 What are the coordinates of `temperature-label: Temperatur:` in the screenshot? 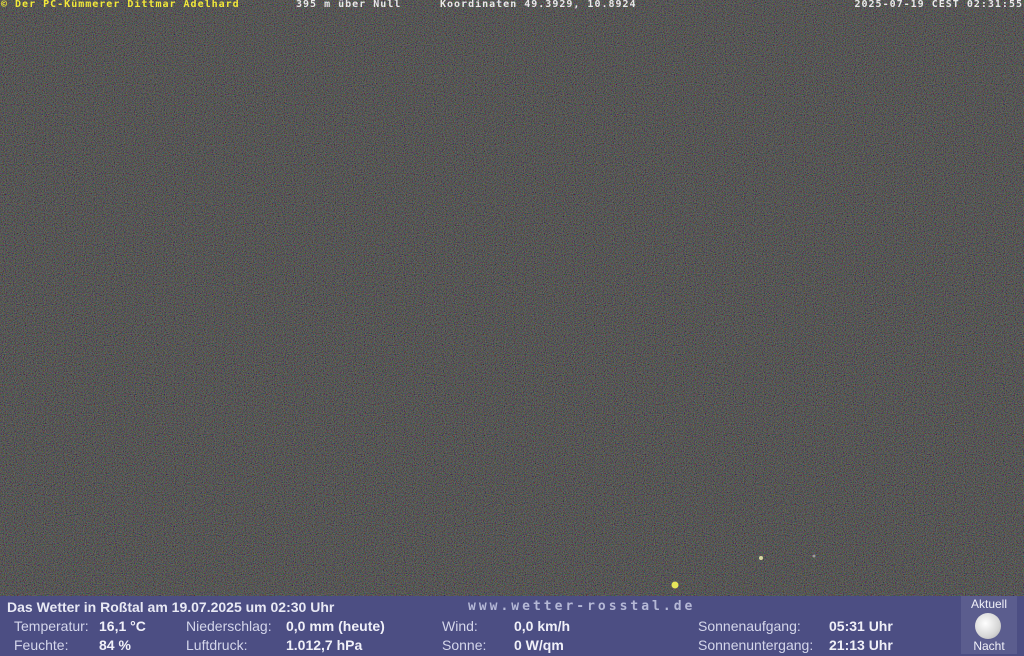 It's located at (51, 626).